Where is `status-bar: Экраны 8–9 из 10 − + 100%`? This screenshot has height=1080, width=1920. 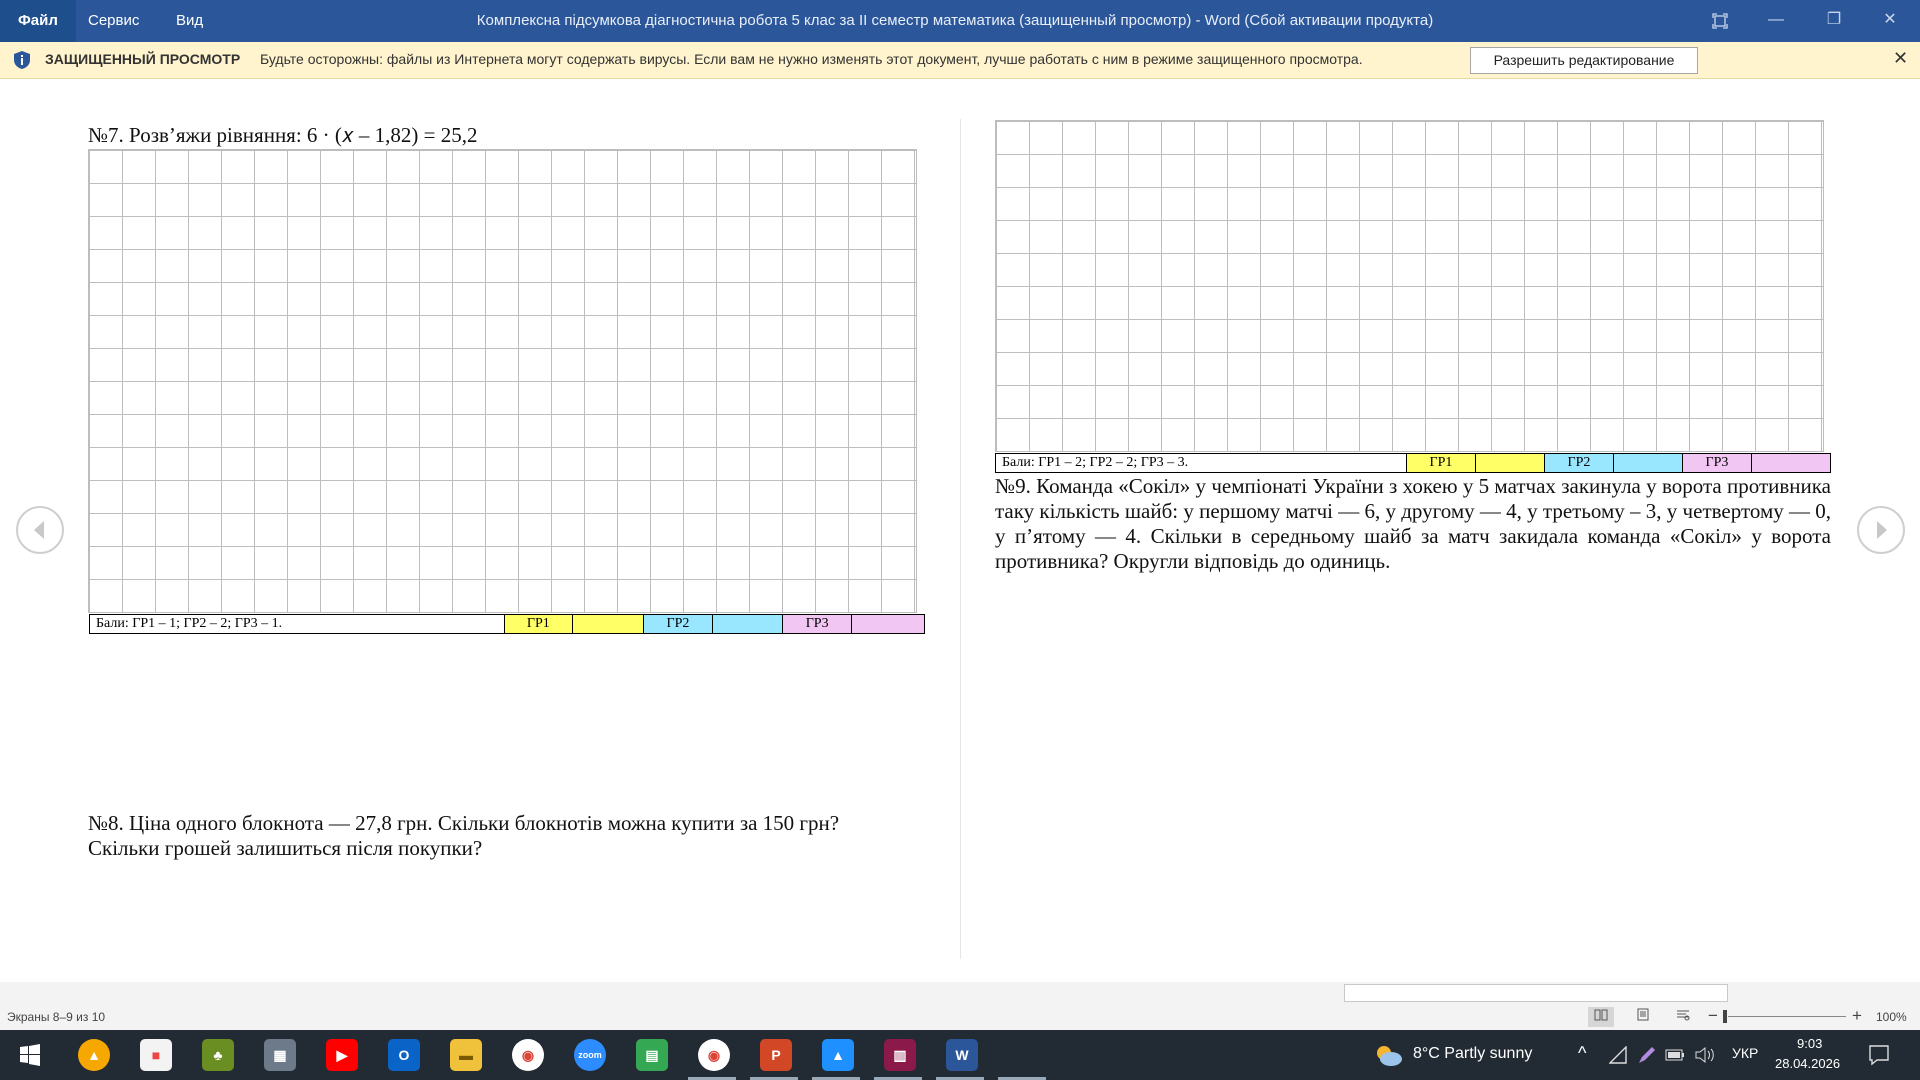 status-bar: Экраны 8–9 из 10 − + 100% is located at coordinates (960, 1017).